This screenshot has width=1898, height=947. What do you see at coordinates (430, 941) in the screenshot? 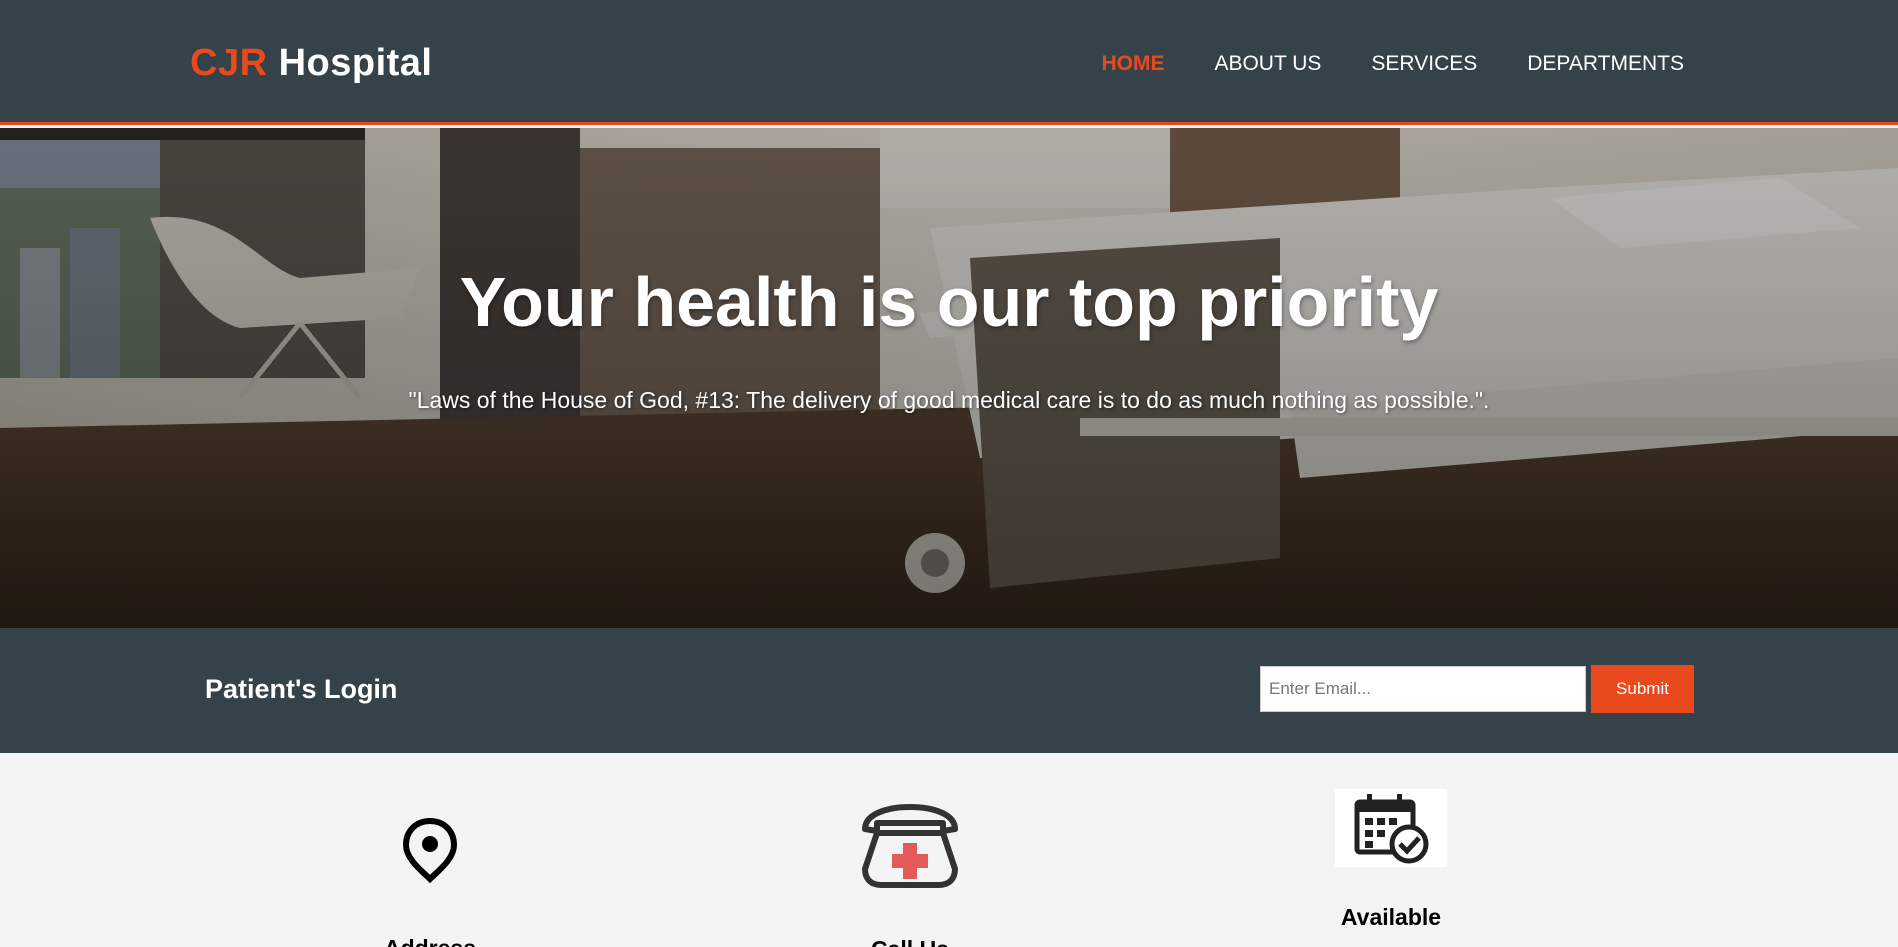
I see `address-title: Address` at bounding box center [430, 941].